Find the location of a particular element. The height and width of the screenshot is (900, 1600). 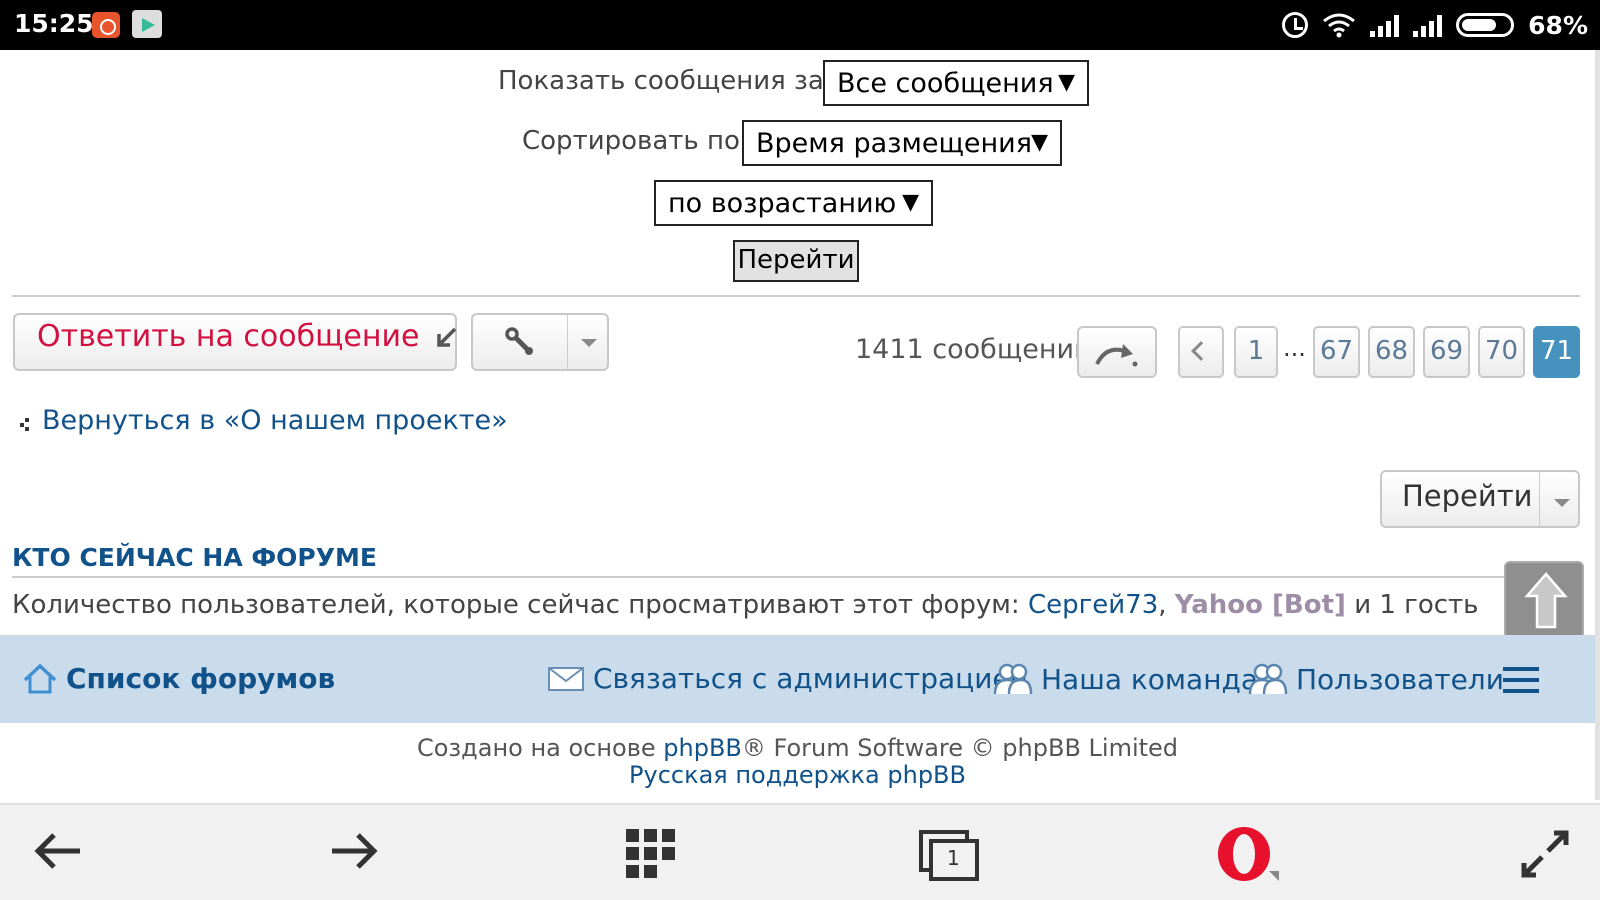

page-71-current: 71 is located at coordinates (1556, 352).